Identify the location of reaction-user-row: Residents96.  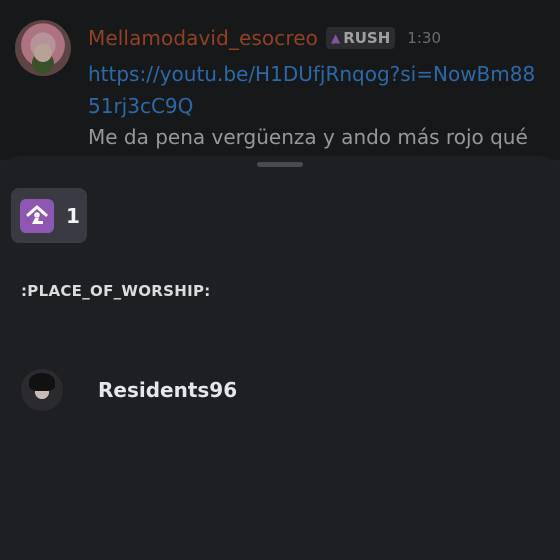
(129, 390).